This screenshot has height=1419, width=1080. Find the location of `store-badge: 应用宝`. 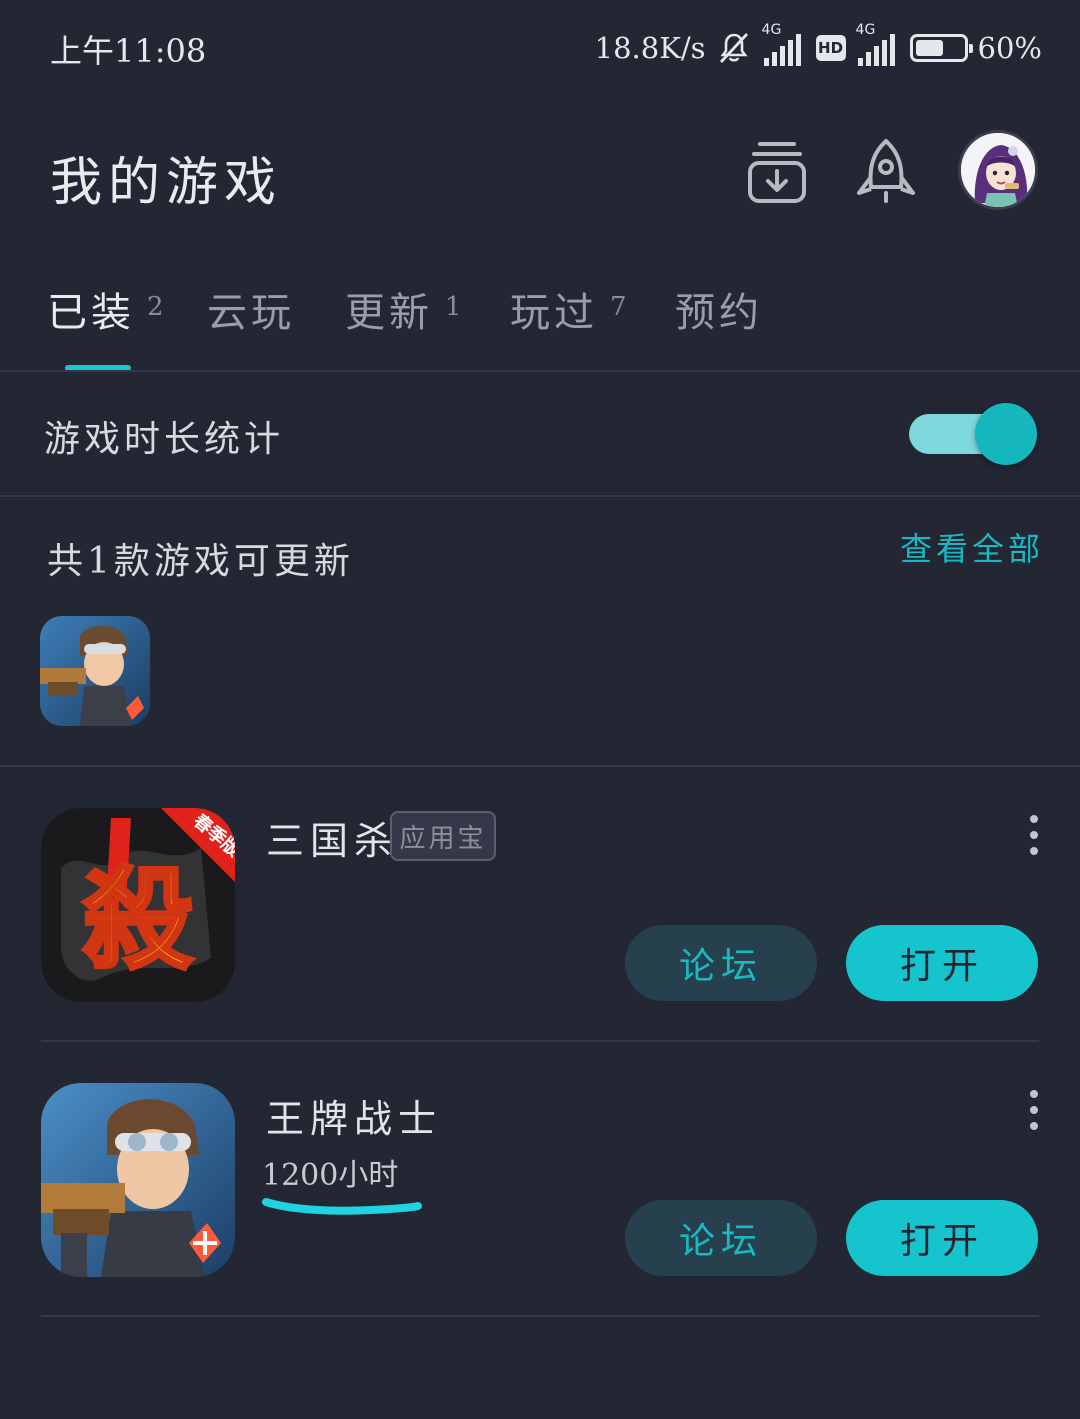

store-badge: 应用宝 is located at coordinates (443, 836).